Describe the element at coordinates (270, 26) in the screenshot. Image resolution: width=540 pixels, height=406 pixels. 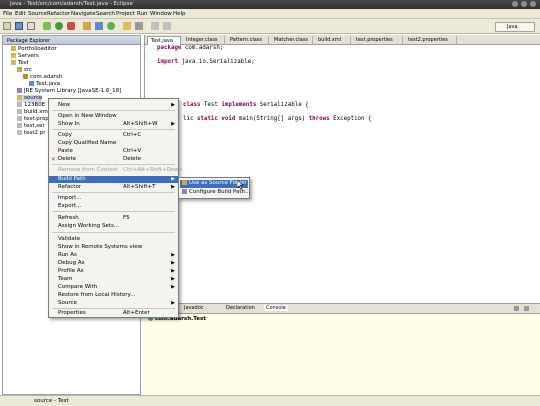
I see `toolbar: Java` at that location.